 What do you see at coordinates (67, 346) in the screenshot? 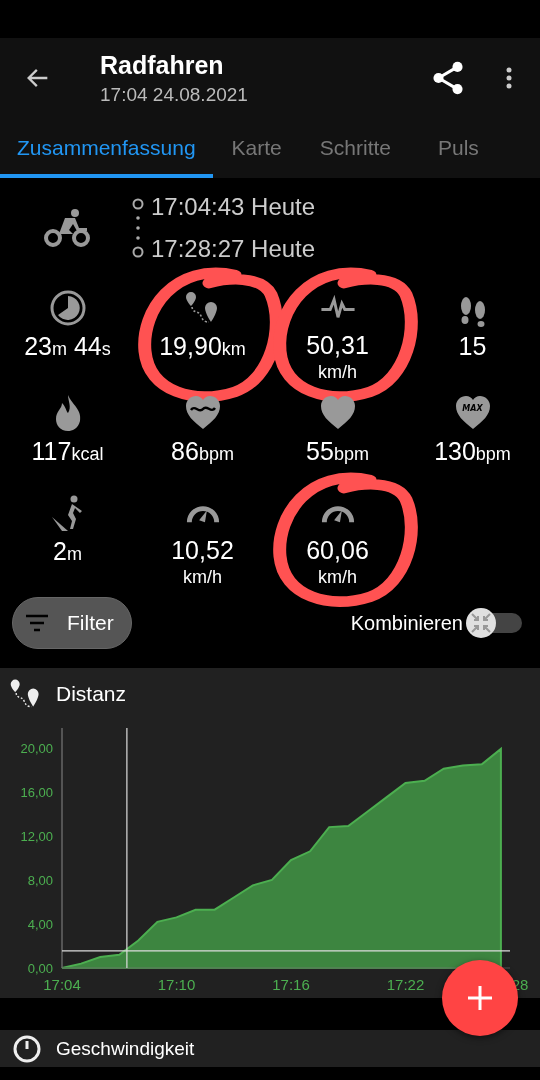
I see `stat-value: 23m 44s` at bounding box center [67, 346].